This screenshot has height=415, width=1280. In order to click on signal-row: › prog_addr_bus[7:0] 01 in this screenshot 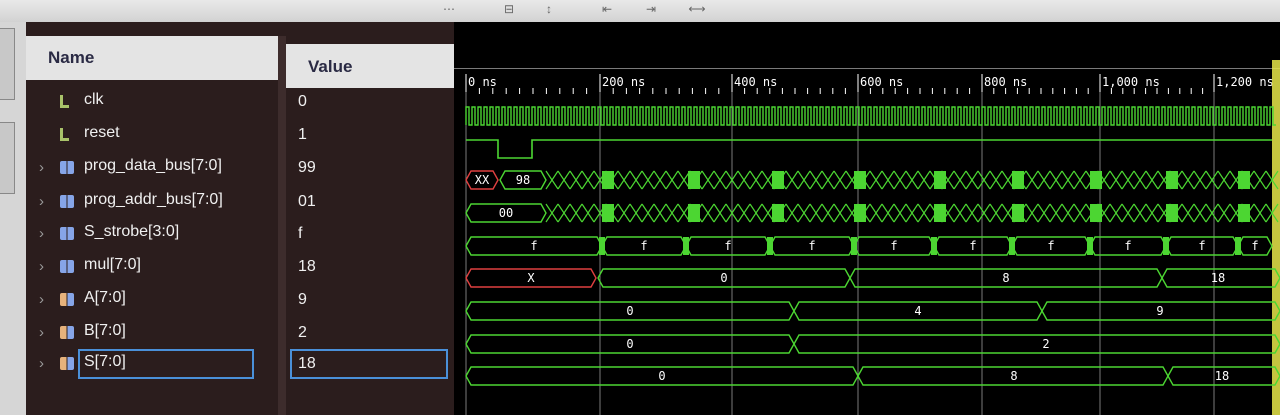, I will do `click(240, 202)`.